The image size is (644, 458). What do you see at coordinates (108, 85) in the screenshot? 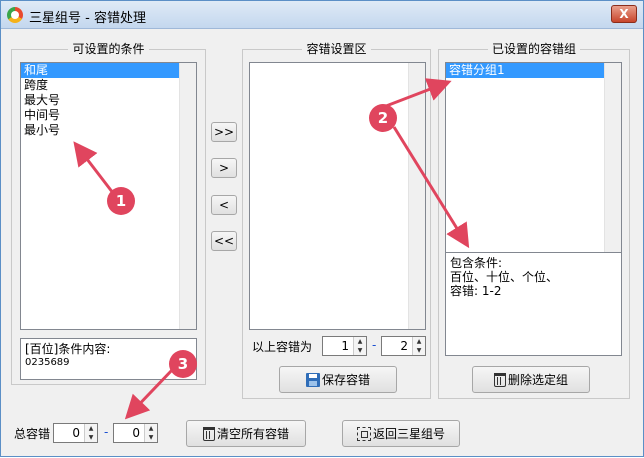
I see `condition-item-kuadu: 跨度` at bounding box center [108, 85].